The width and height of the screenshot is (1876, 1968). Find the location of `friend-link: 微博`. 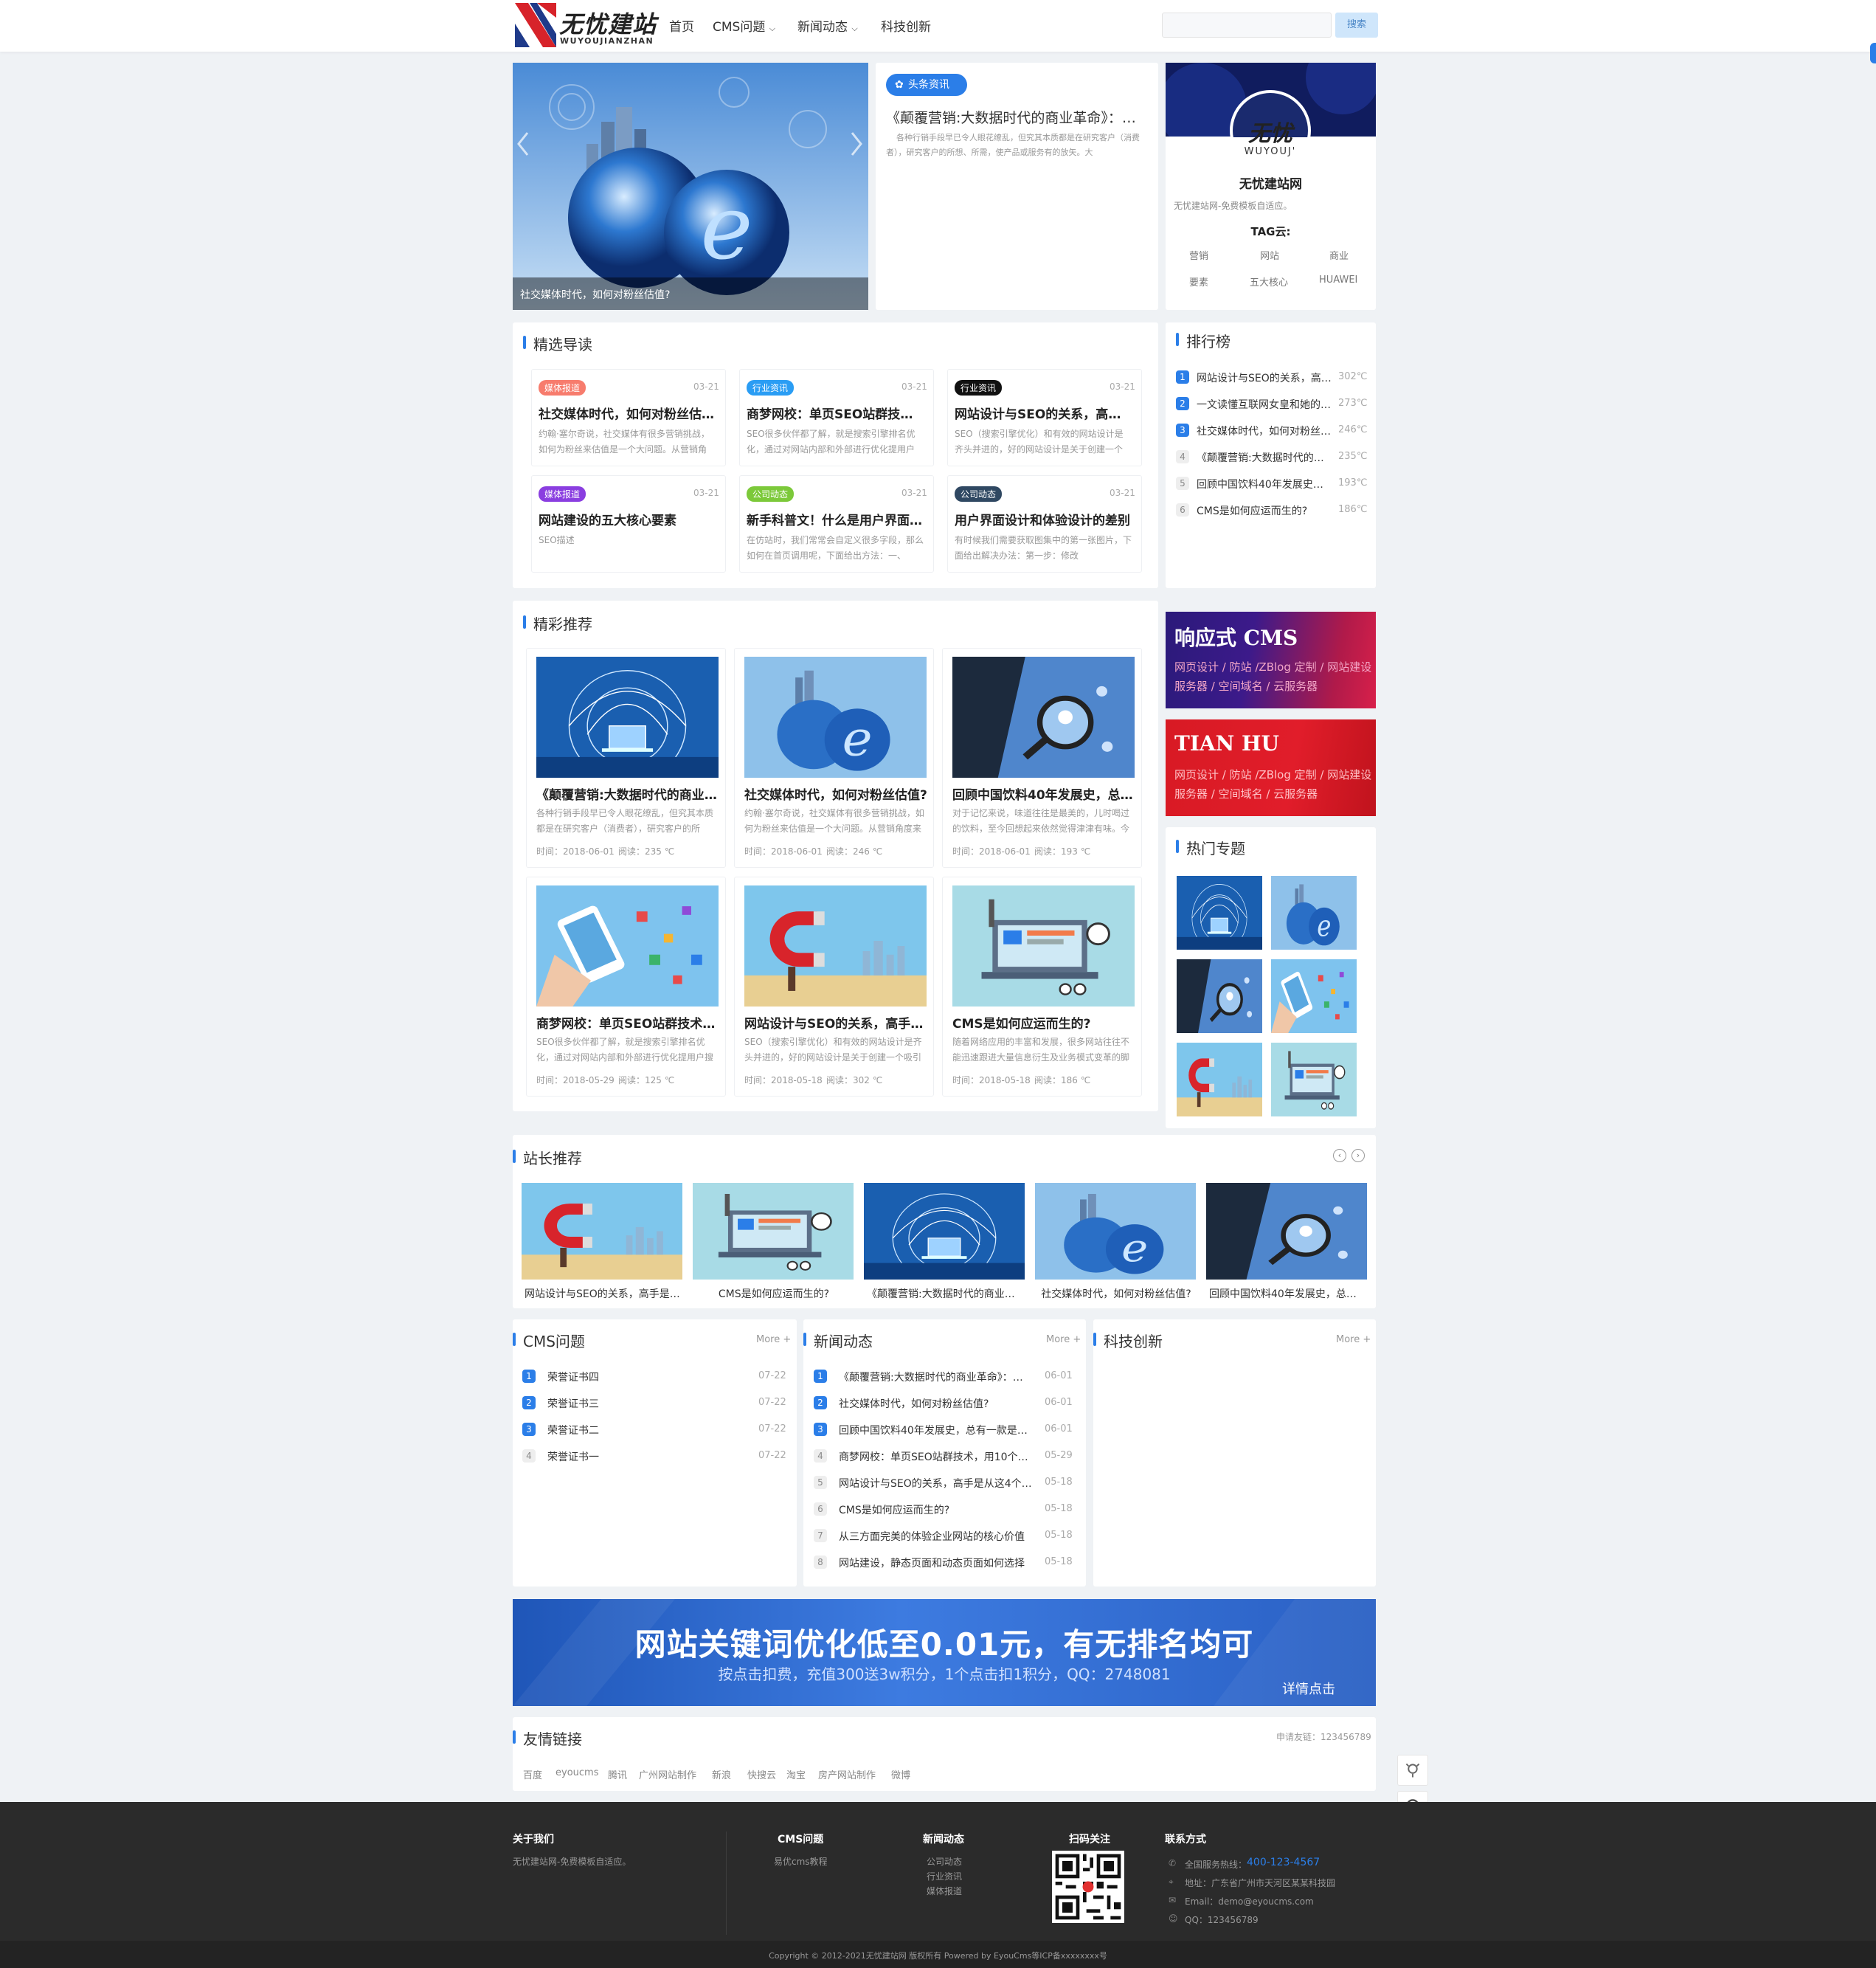

friend-link: 微博 is located at coordinates (900, 1774).